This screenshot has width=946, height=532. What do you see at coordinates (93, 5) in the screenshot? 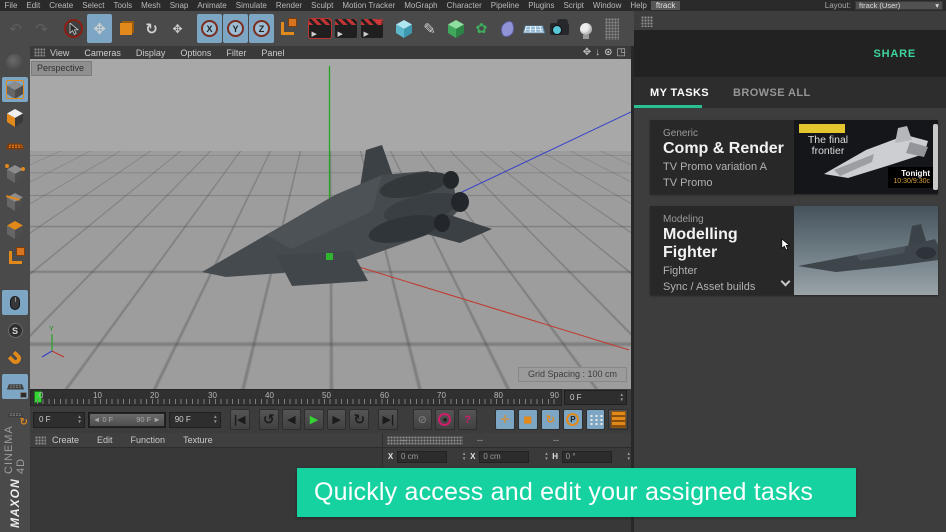
I see `menu-select: Select` at bounding box center [93, 5].